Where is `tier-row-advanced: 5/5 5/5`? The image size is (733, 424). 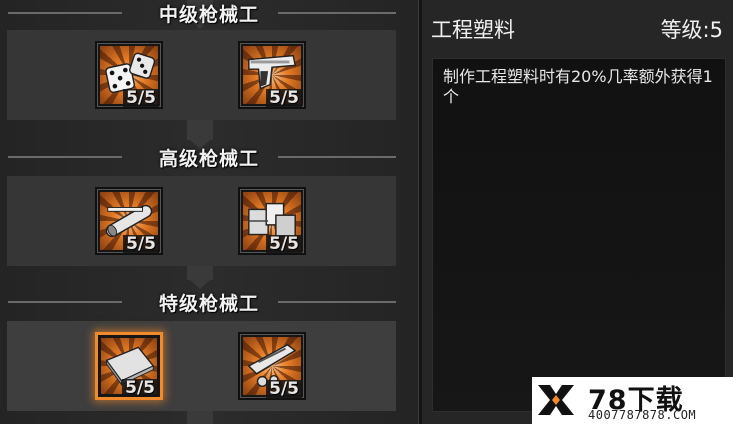 tier-row-advanced: 5/5 5/5 is located at coordinates (201, 221).